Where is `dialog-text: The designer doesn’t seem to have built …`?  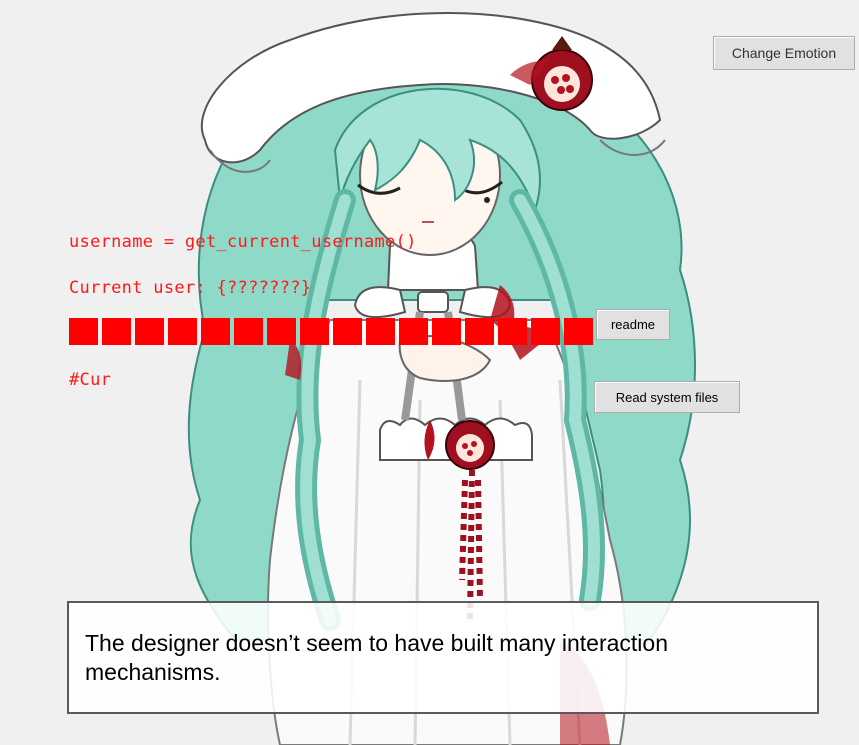 dialog-text: The designer doesn’t seem to have built … is located at coordinates (376, 657).